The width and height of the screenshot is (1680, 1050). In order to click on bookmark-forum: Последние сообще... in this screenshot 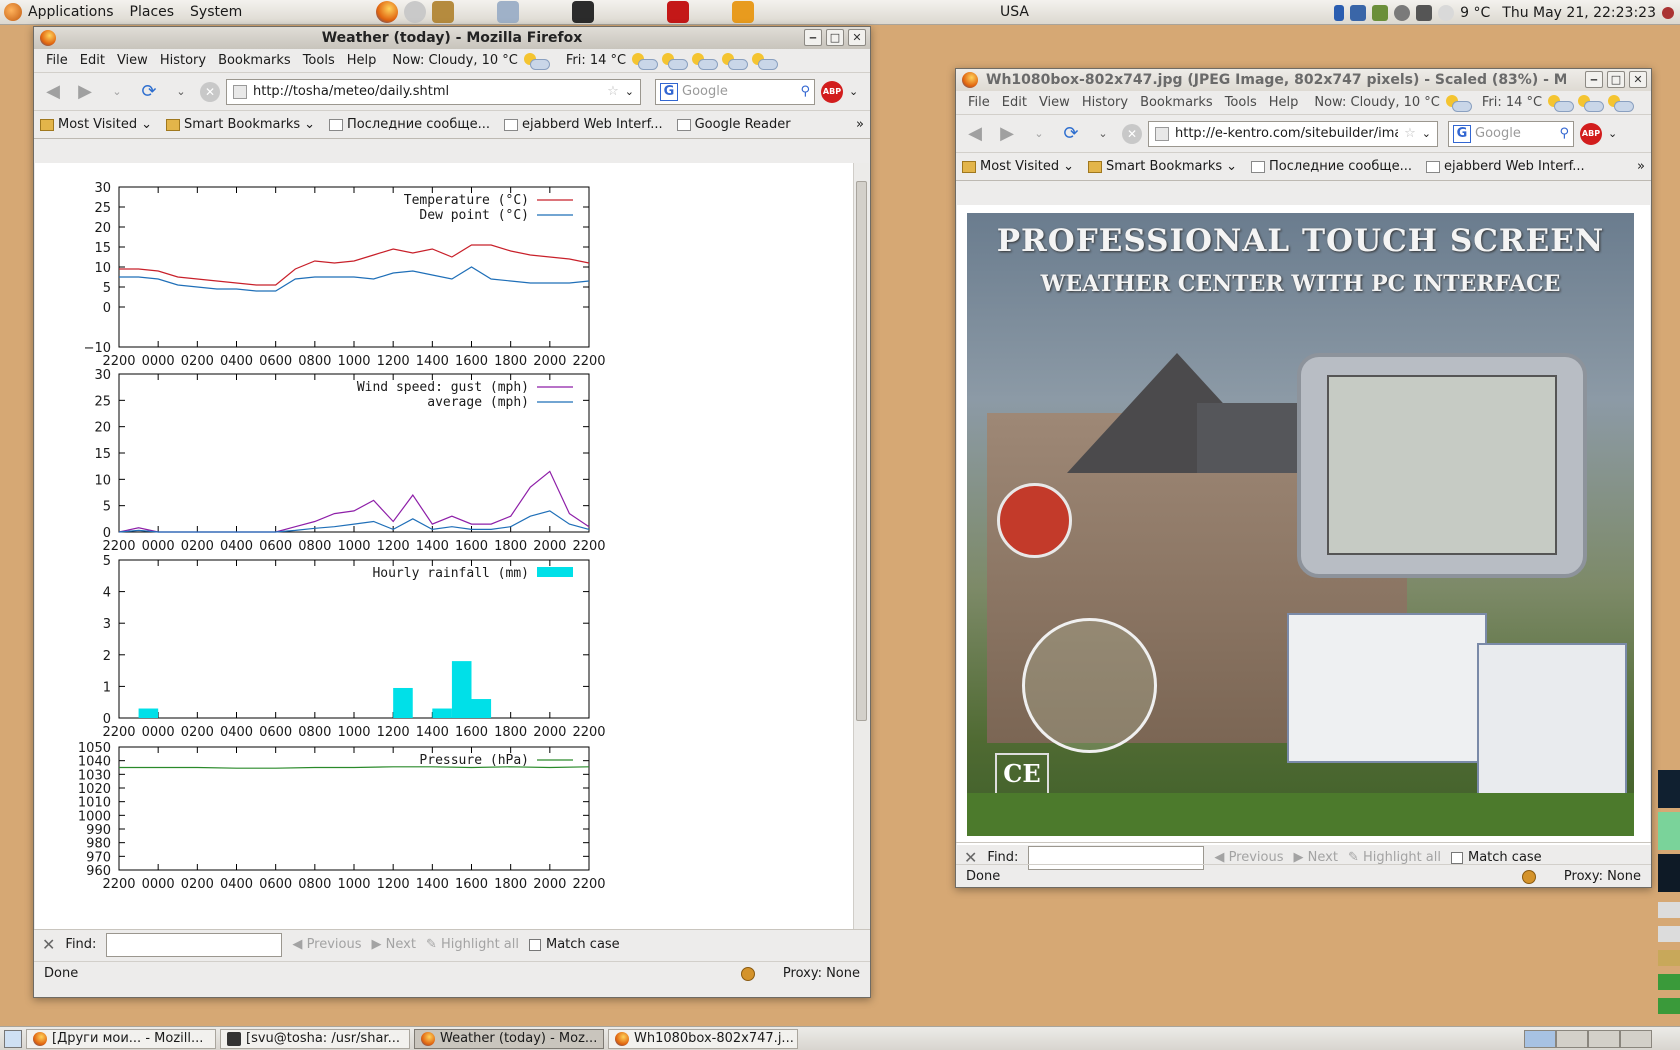, I will do `click(1331, 166)`.